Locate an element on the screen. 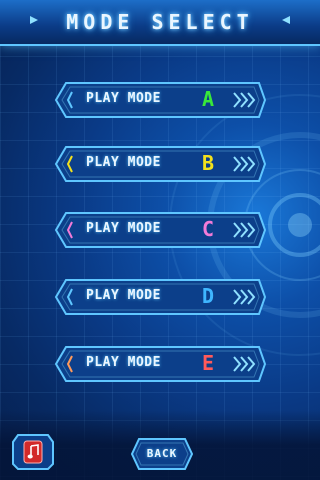  play-mode-a-button: PLAY MODE A is located at coordinates (160, 100).